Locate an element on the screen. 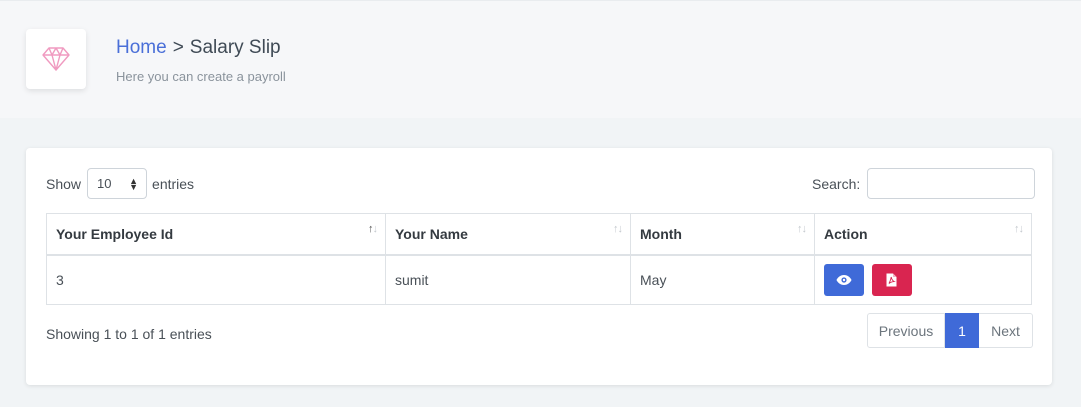 Image resolution: width=1081 pixels, height=407 pixels. cell-month: May is located at coordinates (722, 279).